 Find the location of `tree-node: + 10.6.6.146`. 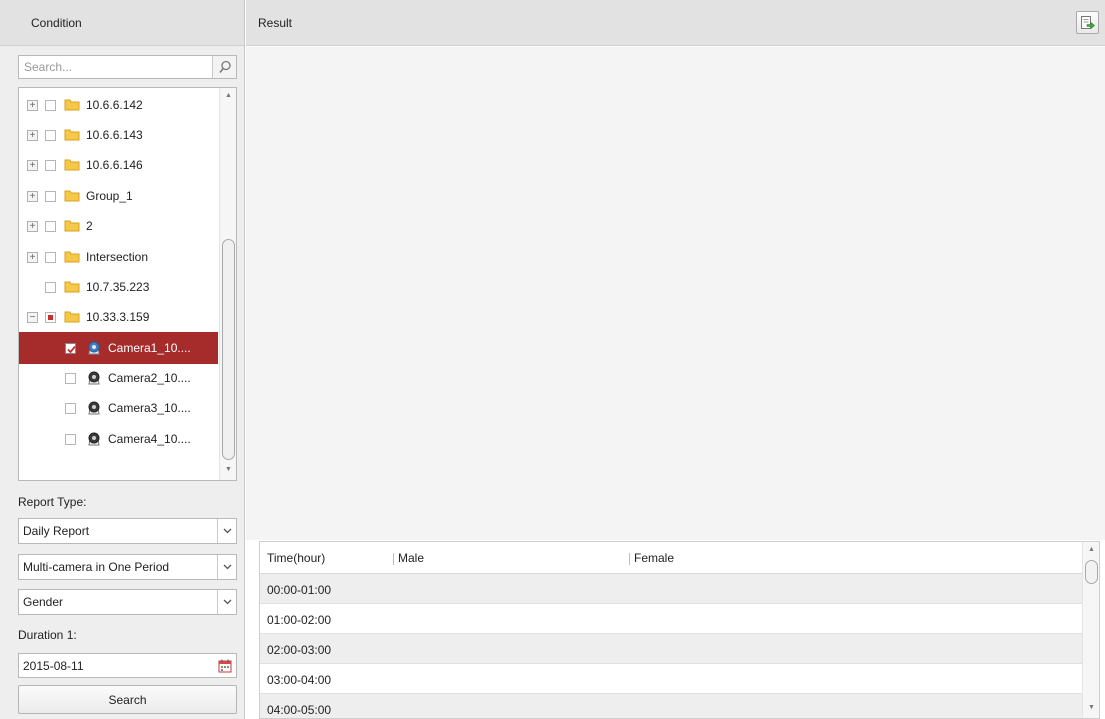

tree-node: + 10.6.6.146 is located at coordinates (118, 165).